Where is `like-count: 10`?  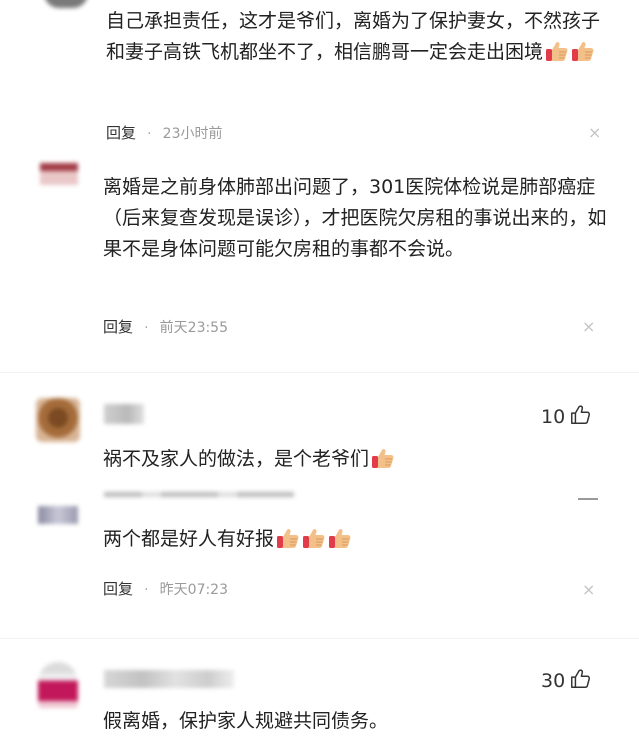 like-count: 10 is located at coordinates (553, 417).